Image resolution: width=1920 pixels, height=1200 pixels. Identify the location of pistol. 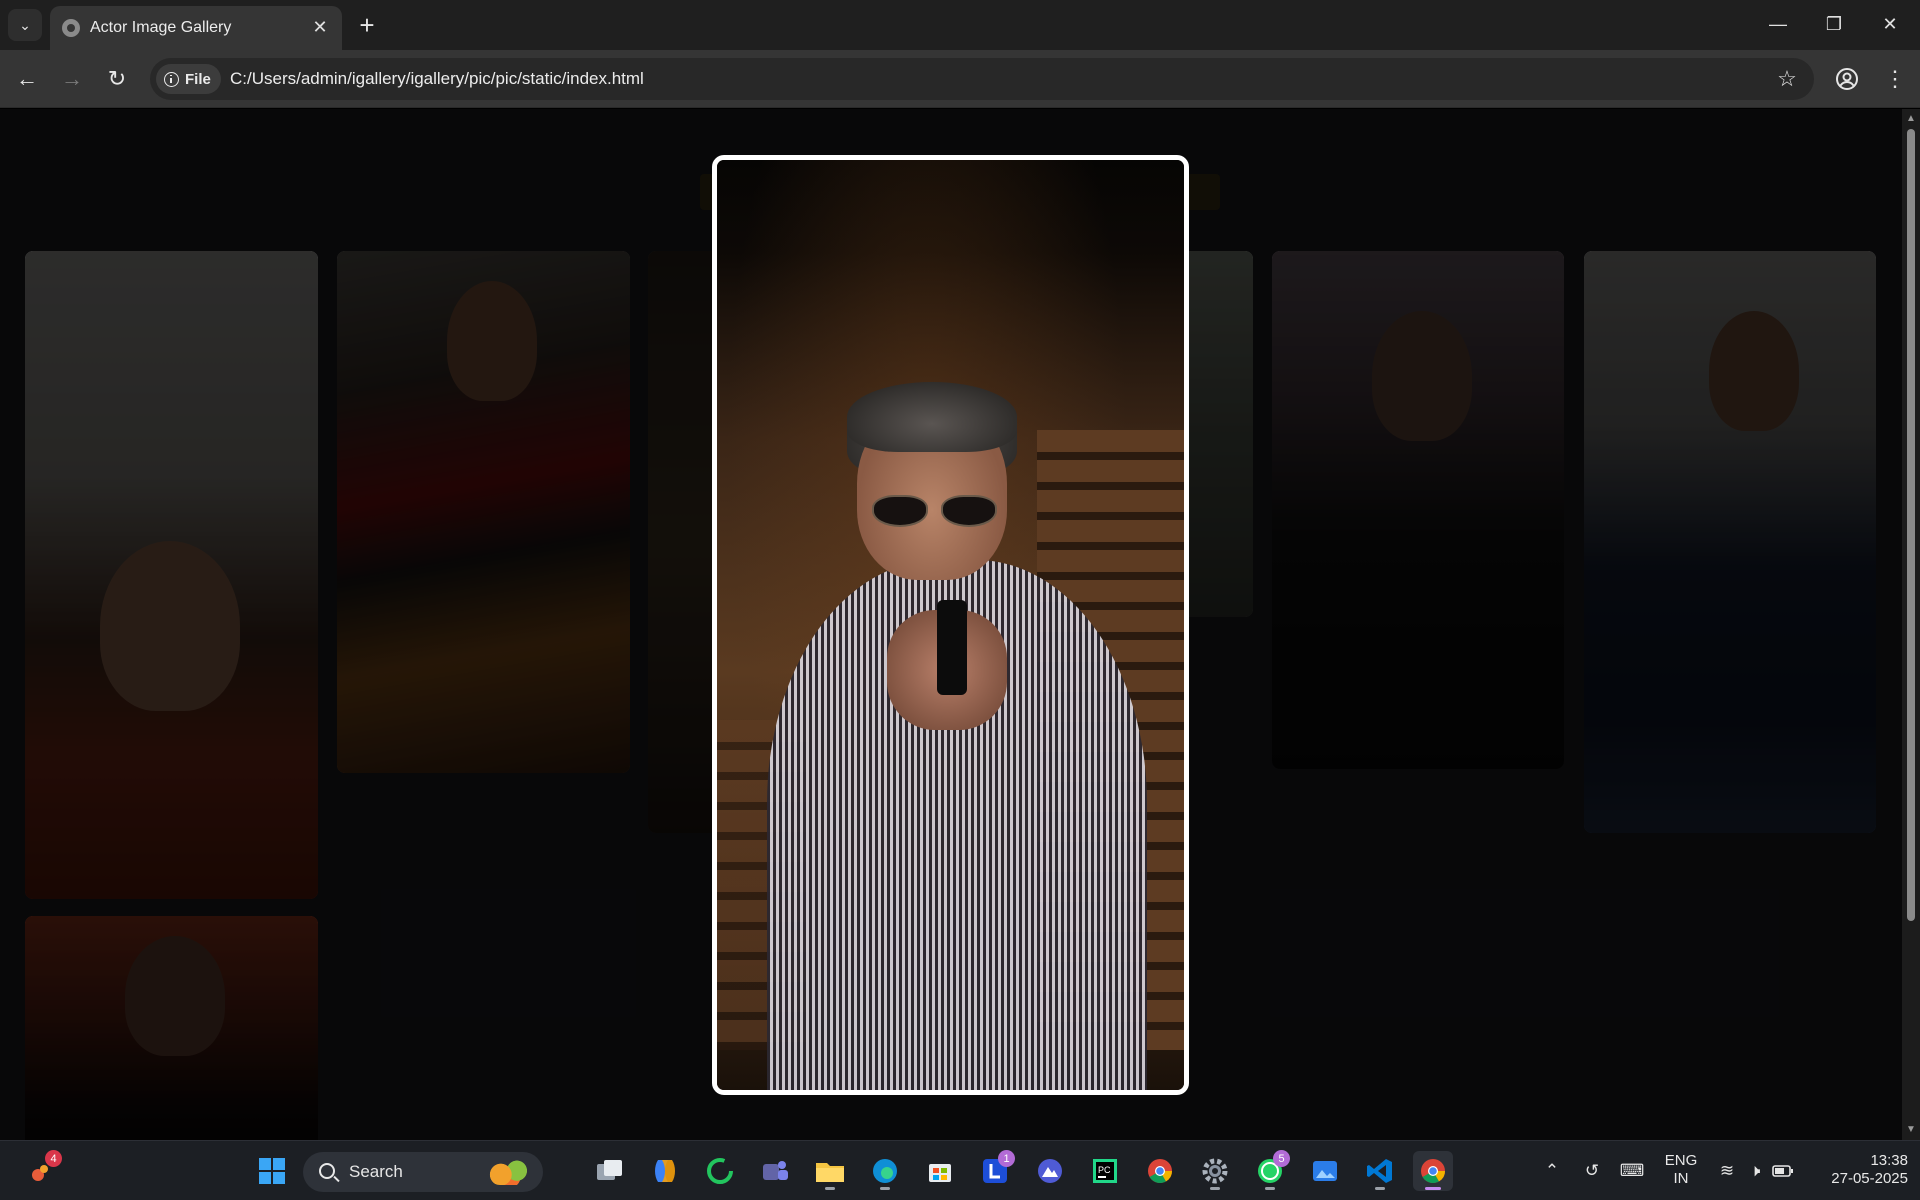
(952, 647).